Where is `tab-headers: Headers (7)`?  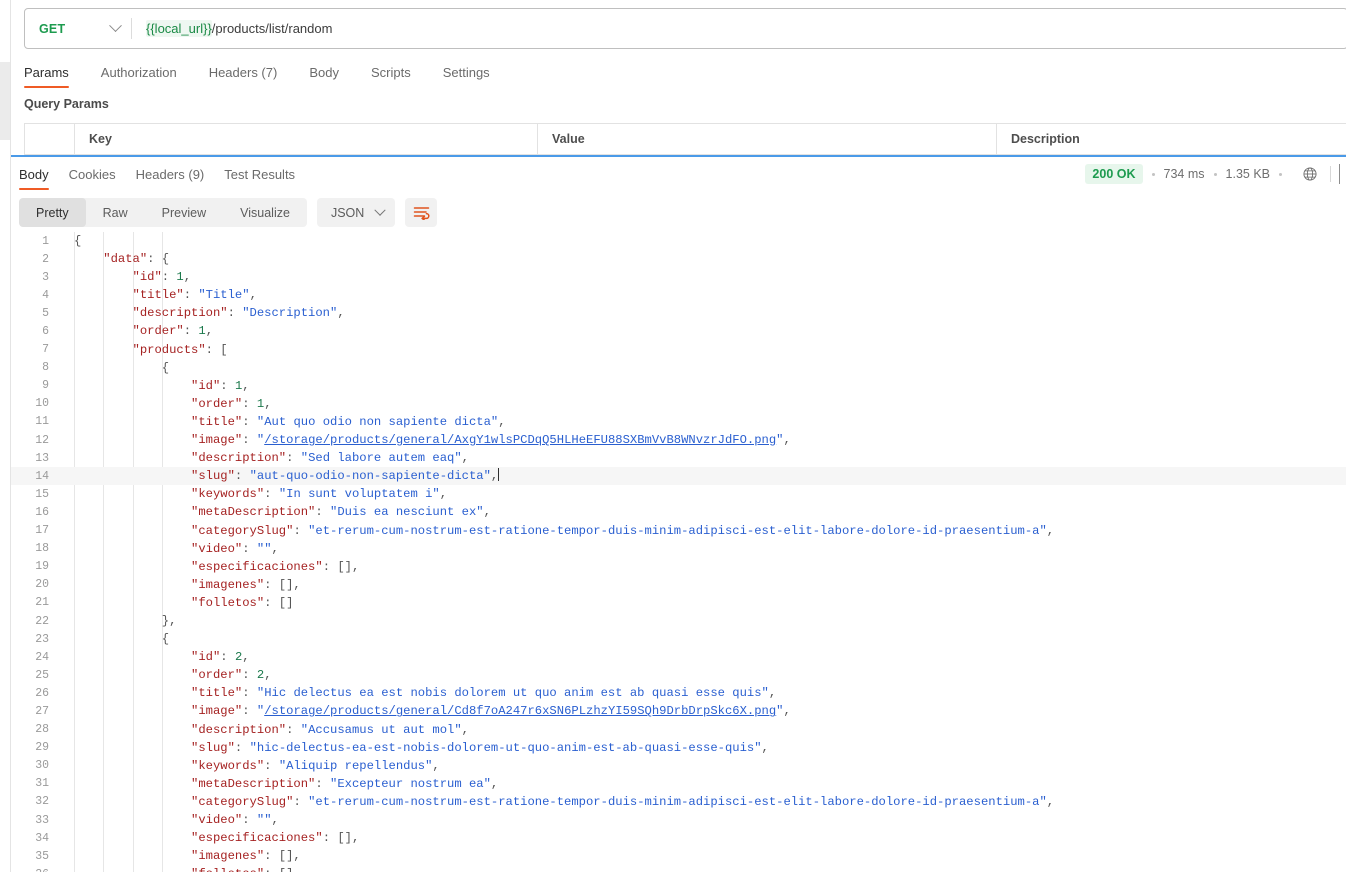
tab-headers: Headers (7) is located at coordinates (251, 76).